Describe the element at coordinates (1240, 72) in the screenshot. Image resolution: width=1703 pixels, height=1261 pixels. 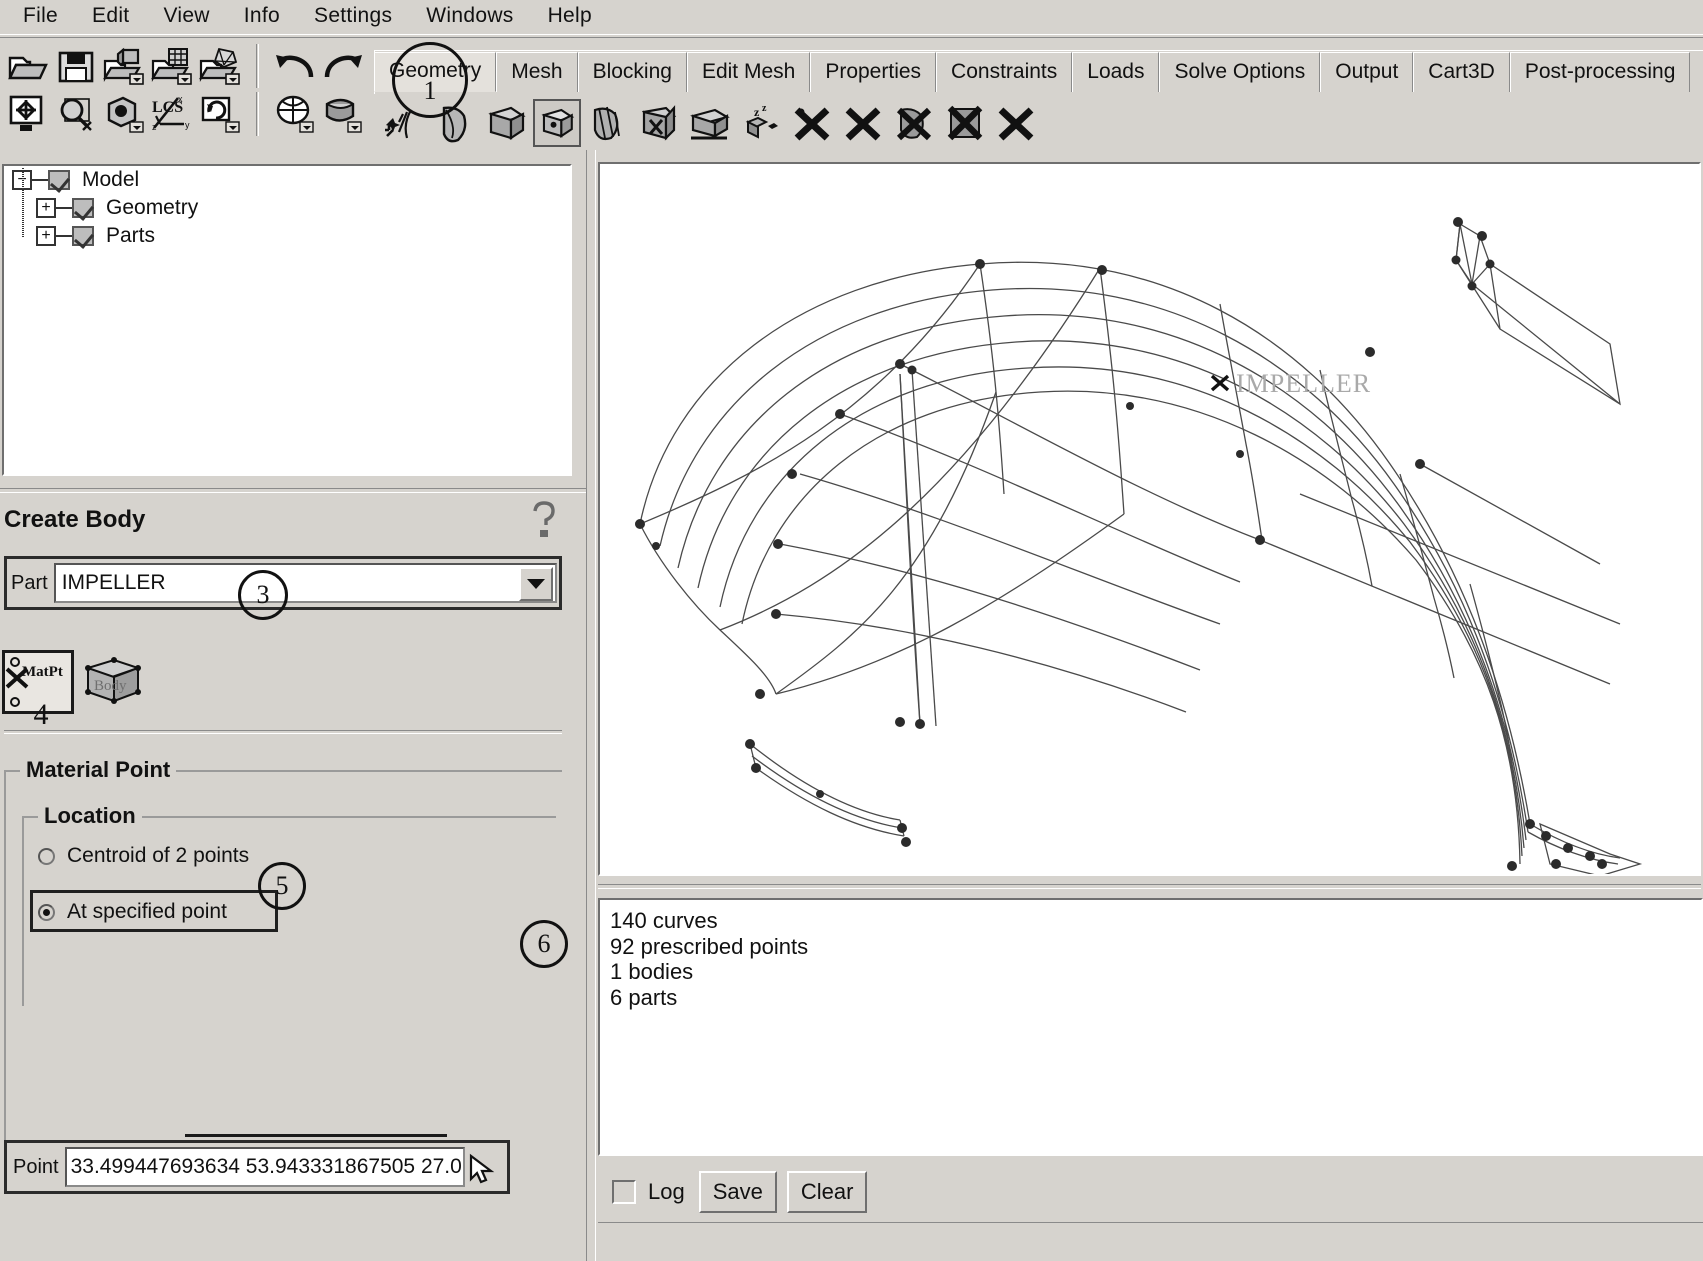
I see `tab-solve-options: Solve Options` at that location.